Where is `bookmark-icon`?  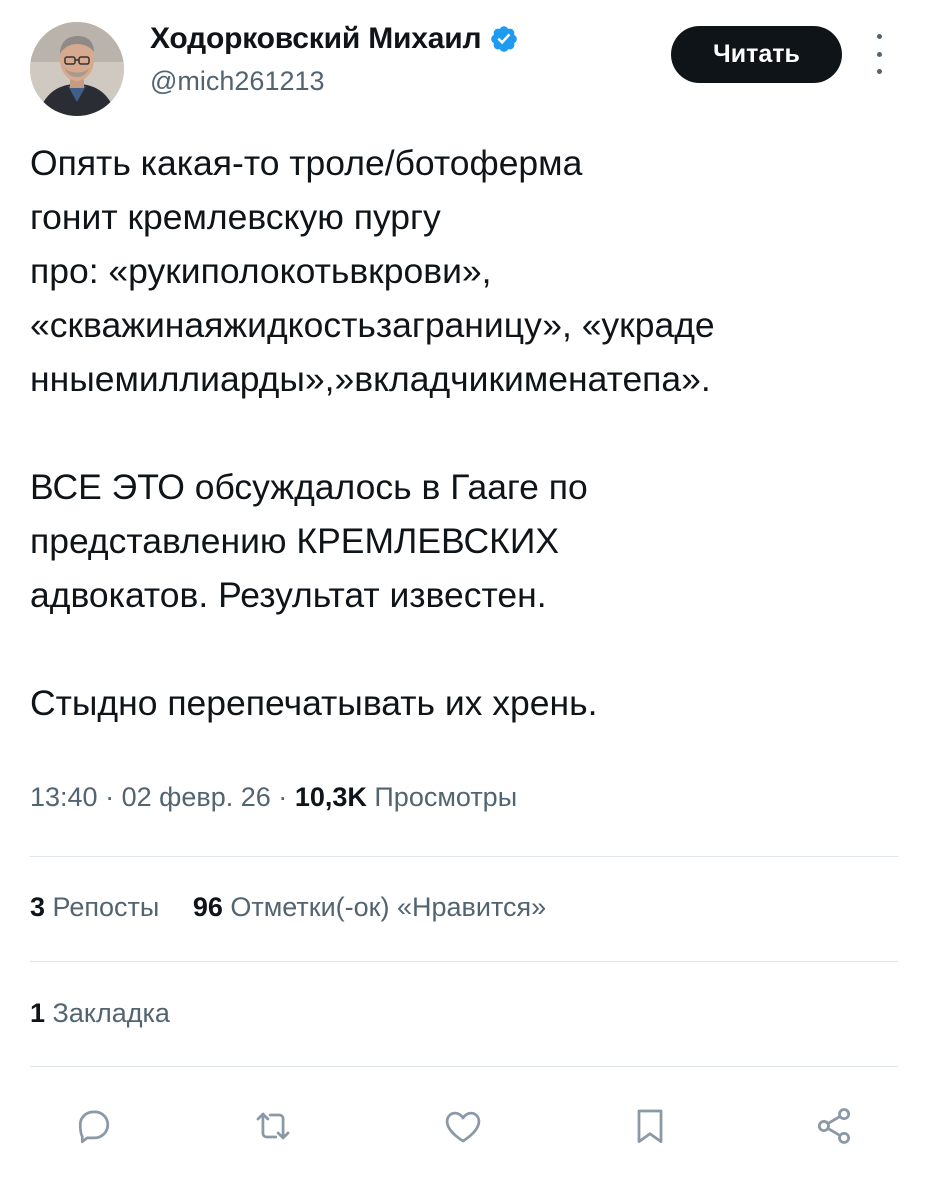 bookmark-icon is located at coordinates (650, 1126).